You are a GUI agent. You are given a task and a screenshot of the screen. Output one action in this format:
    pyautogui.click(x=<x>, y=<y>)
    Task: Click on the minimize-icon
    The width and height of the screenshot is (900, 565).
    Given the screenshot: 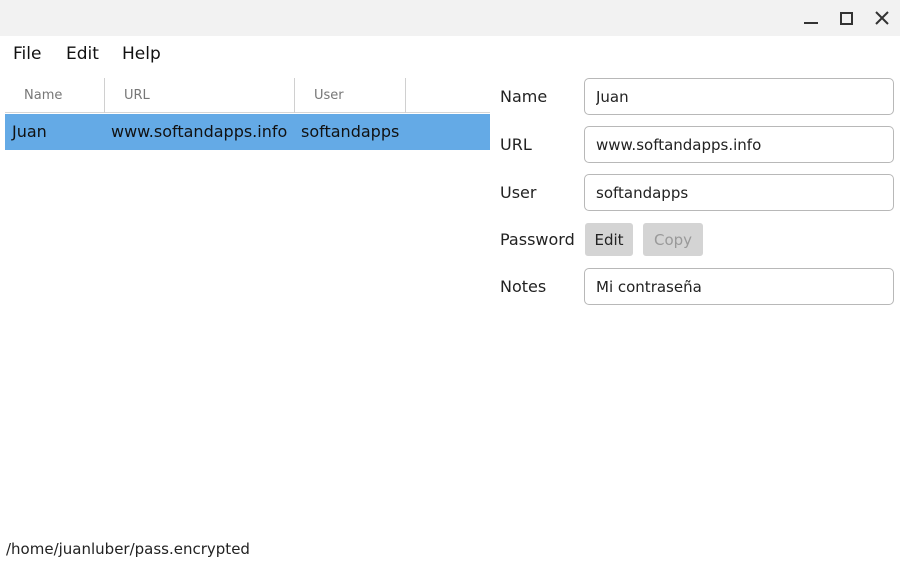 What is the action you would take?
    pyautogui.click(x=811, y=18)
    